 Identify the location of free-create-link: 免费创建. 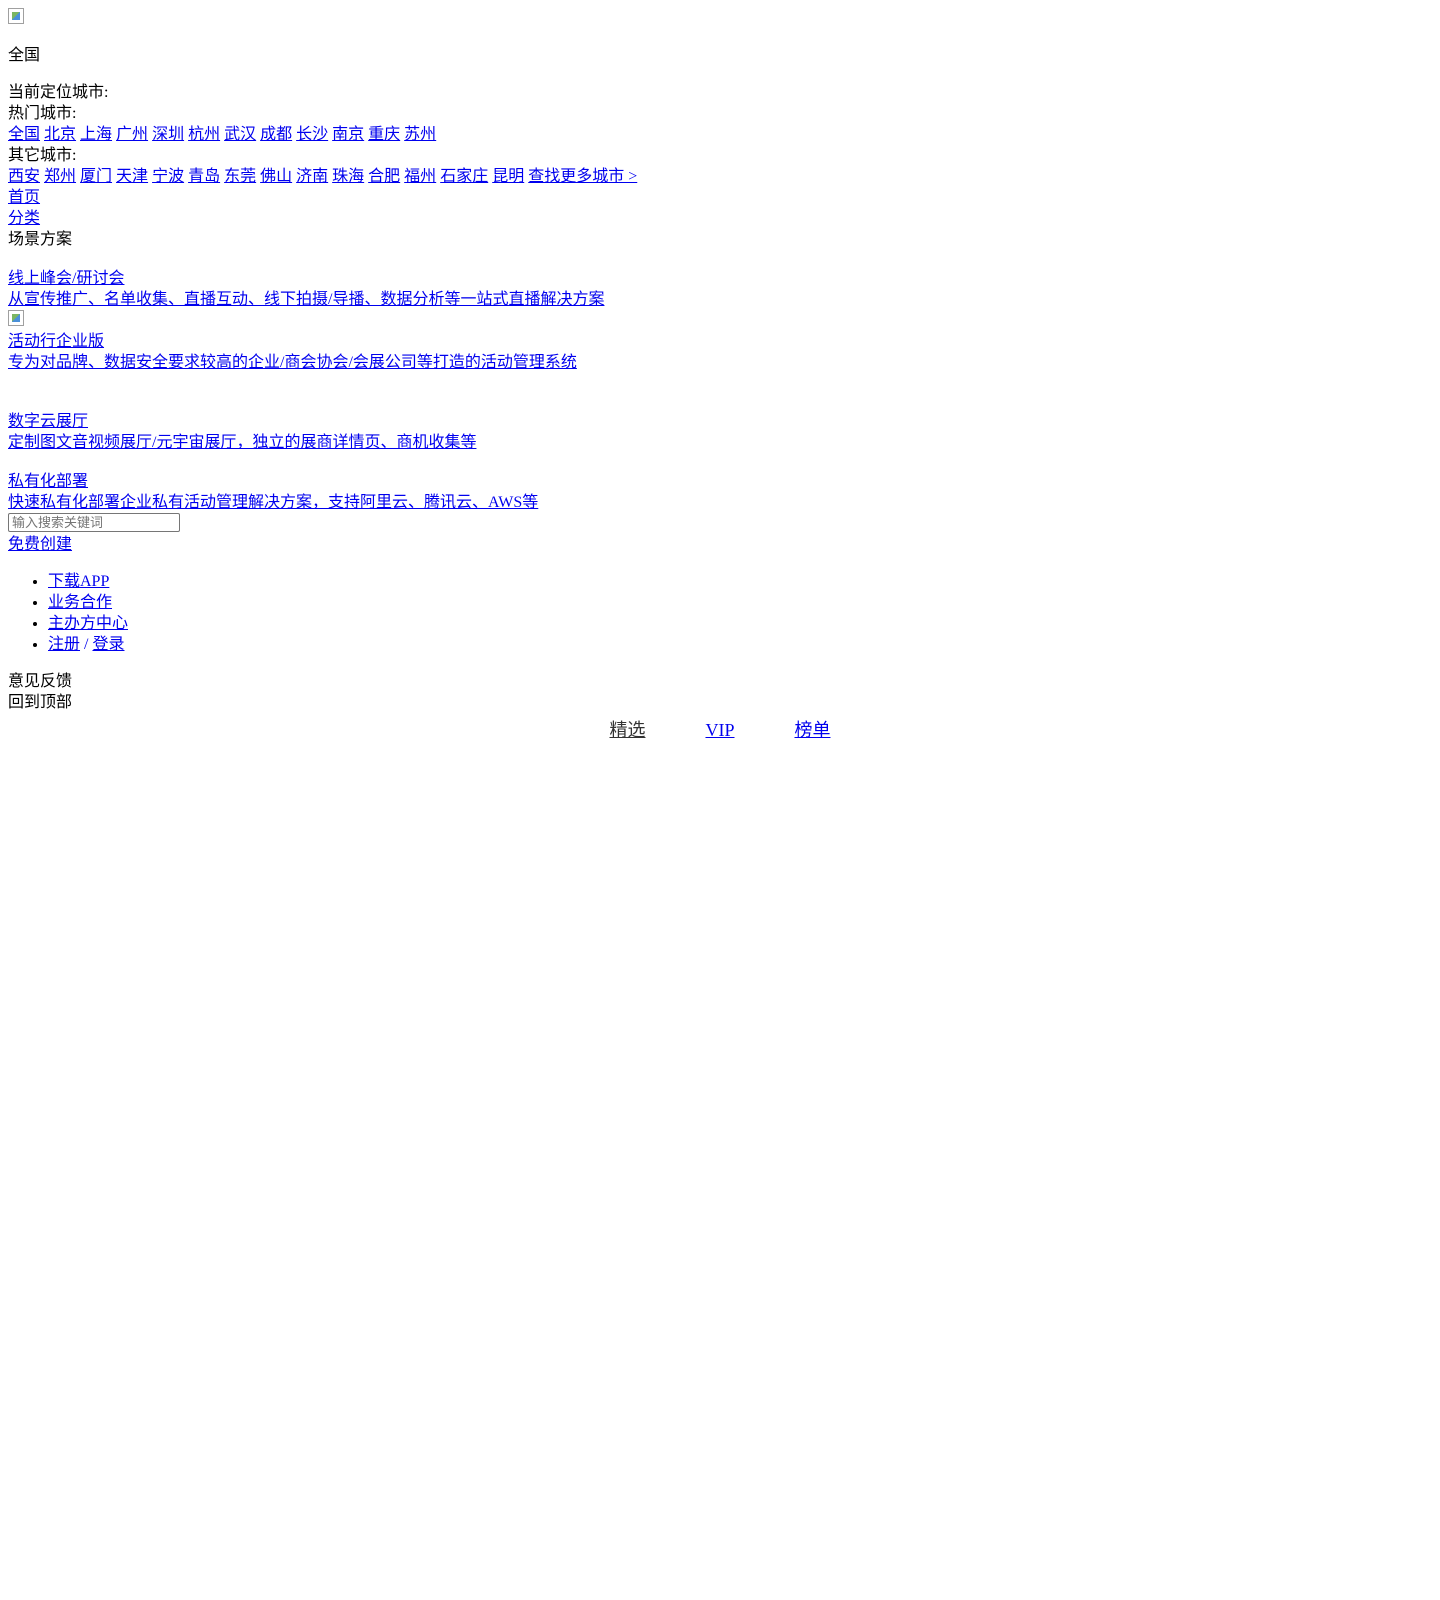
(40, 544).